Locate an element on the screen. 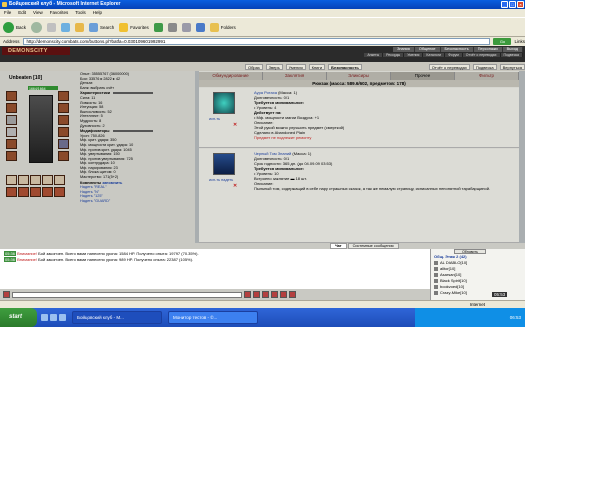  links-label: Links is located at coordinates (519, 41).